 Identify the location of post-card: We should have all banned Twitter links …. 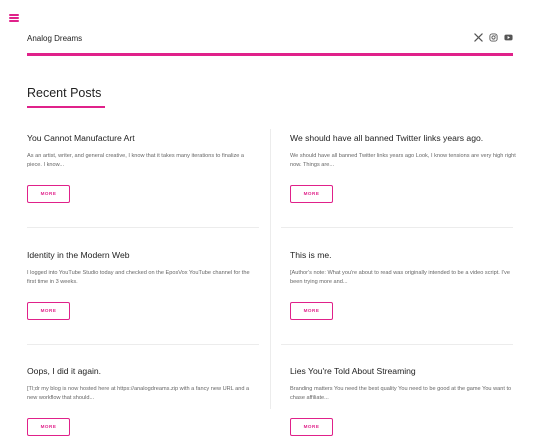
(406, 168).